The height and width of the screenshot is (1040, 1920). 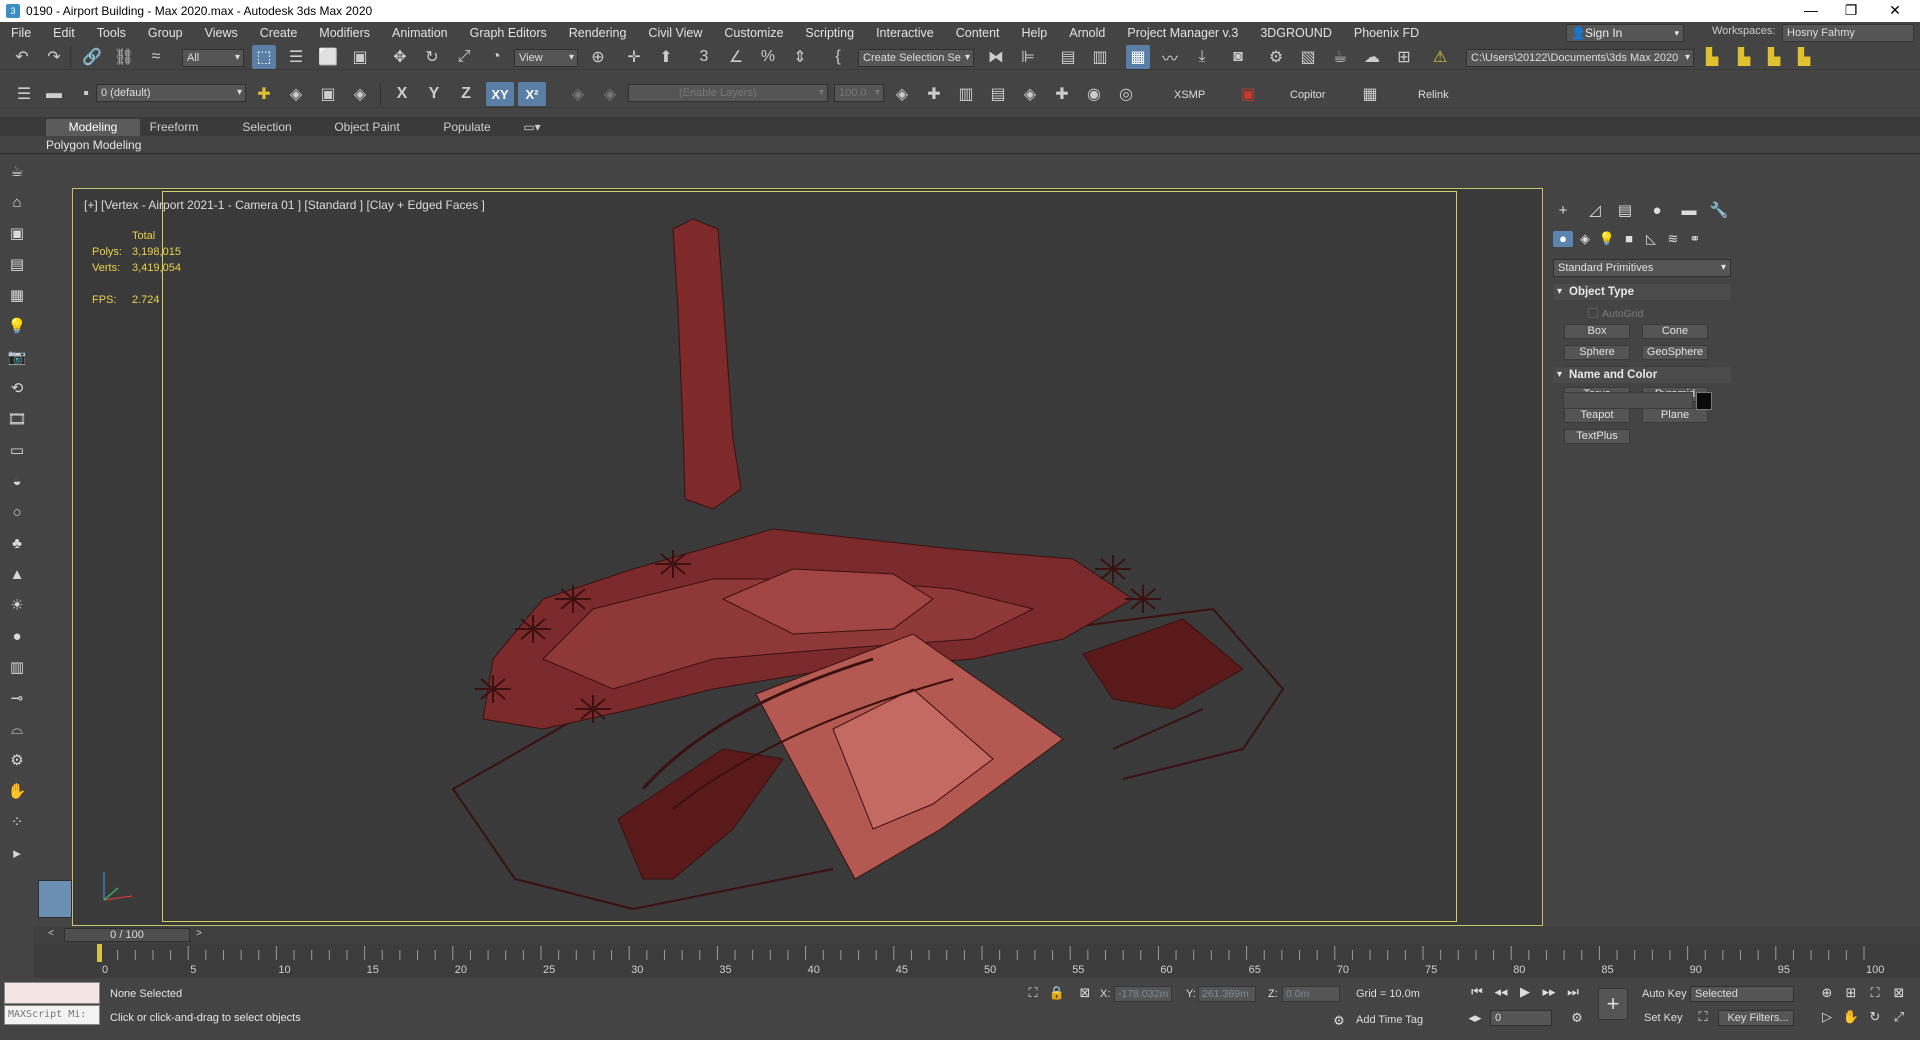 I want to click on film-icon: 🎞, so click(x=17, y=420).